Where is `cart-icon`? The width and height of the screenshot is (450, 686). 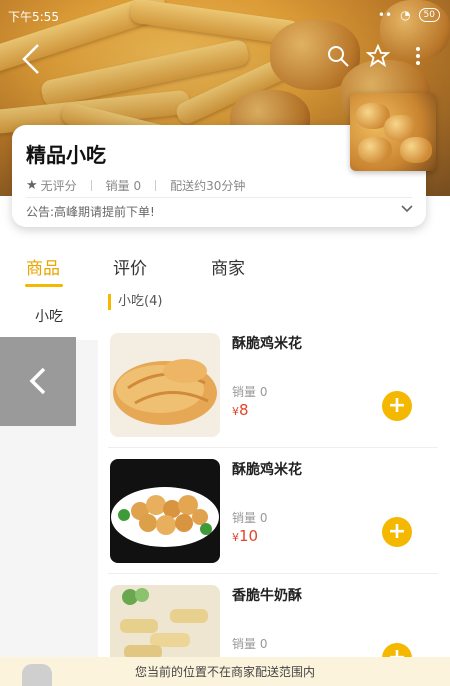
cart-icon is located at coordinates (37, 675).